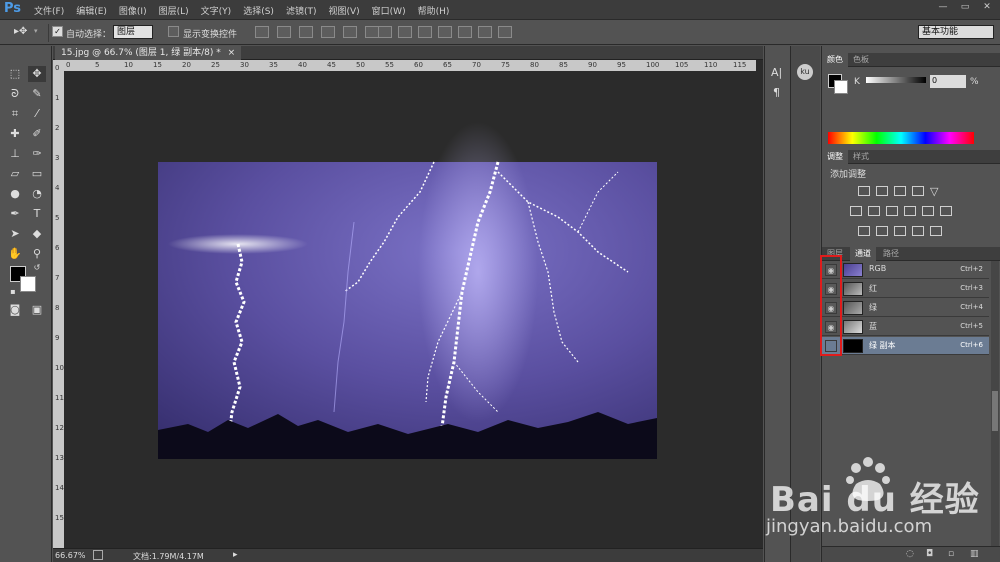  I want to click on hand-tool-icon: ✋, so click(15, 254).